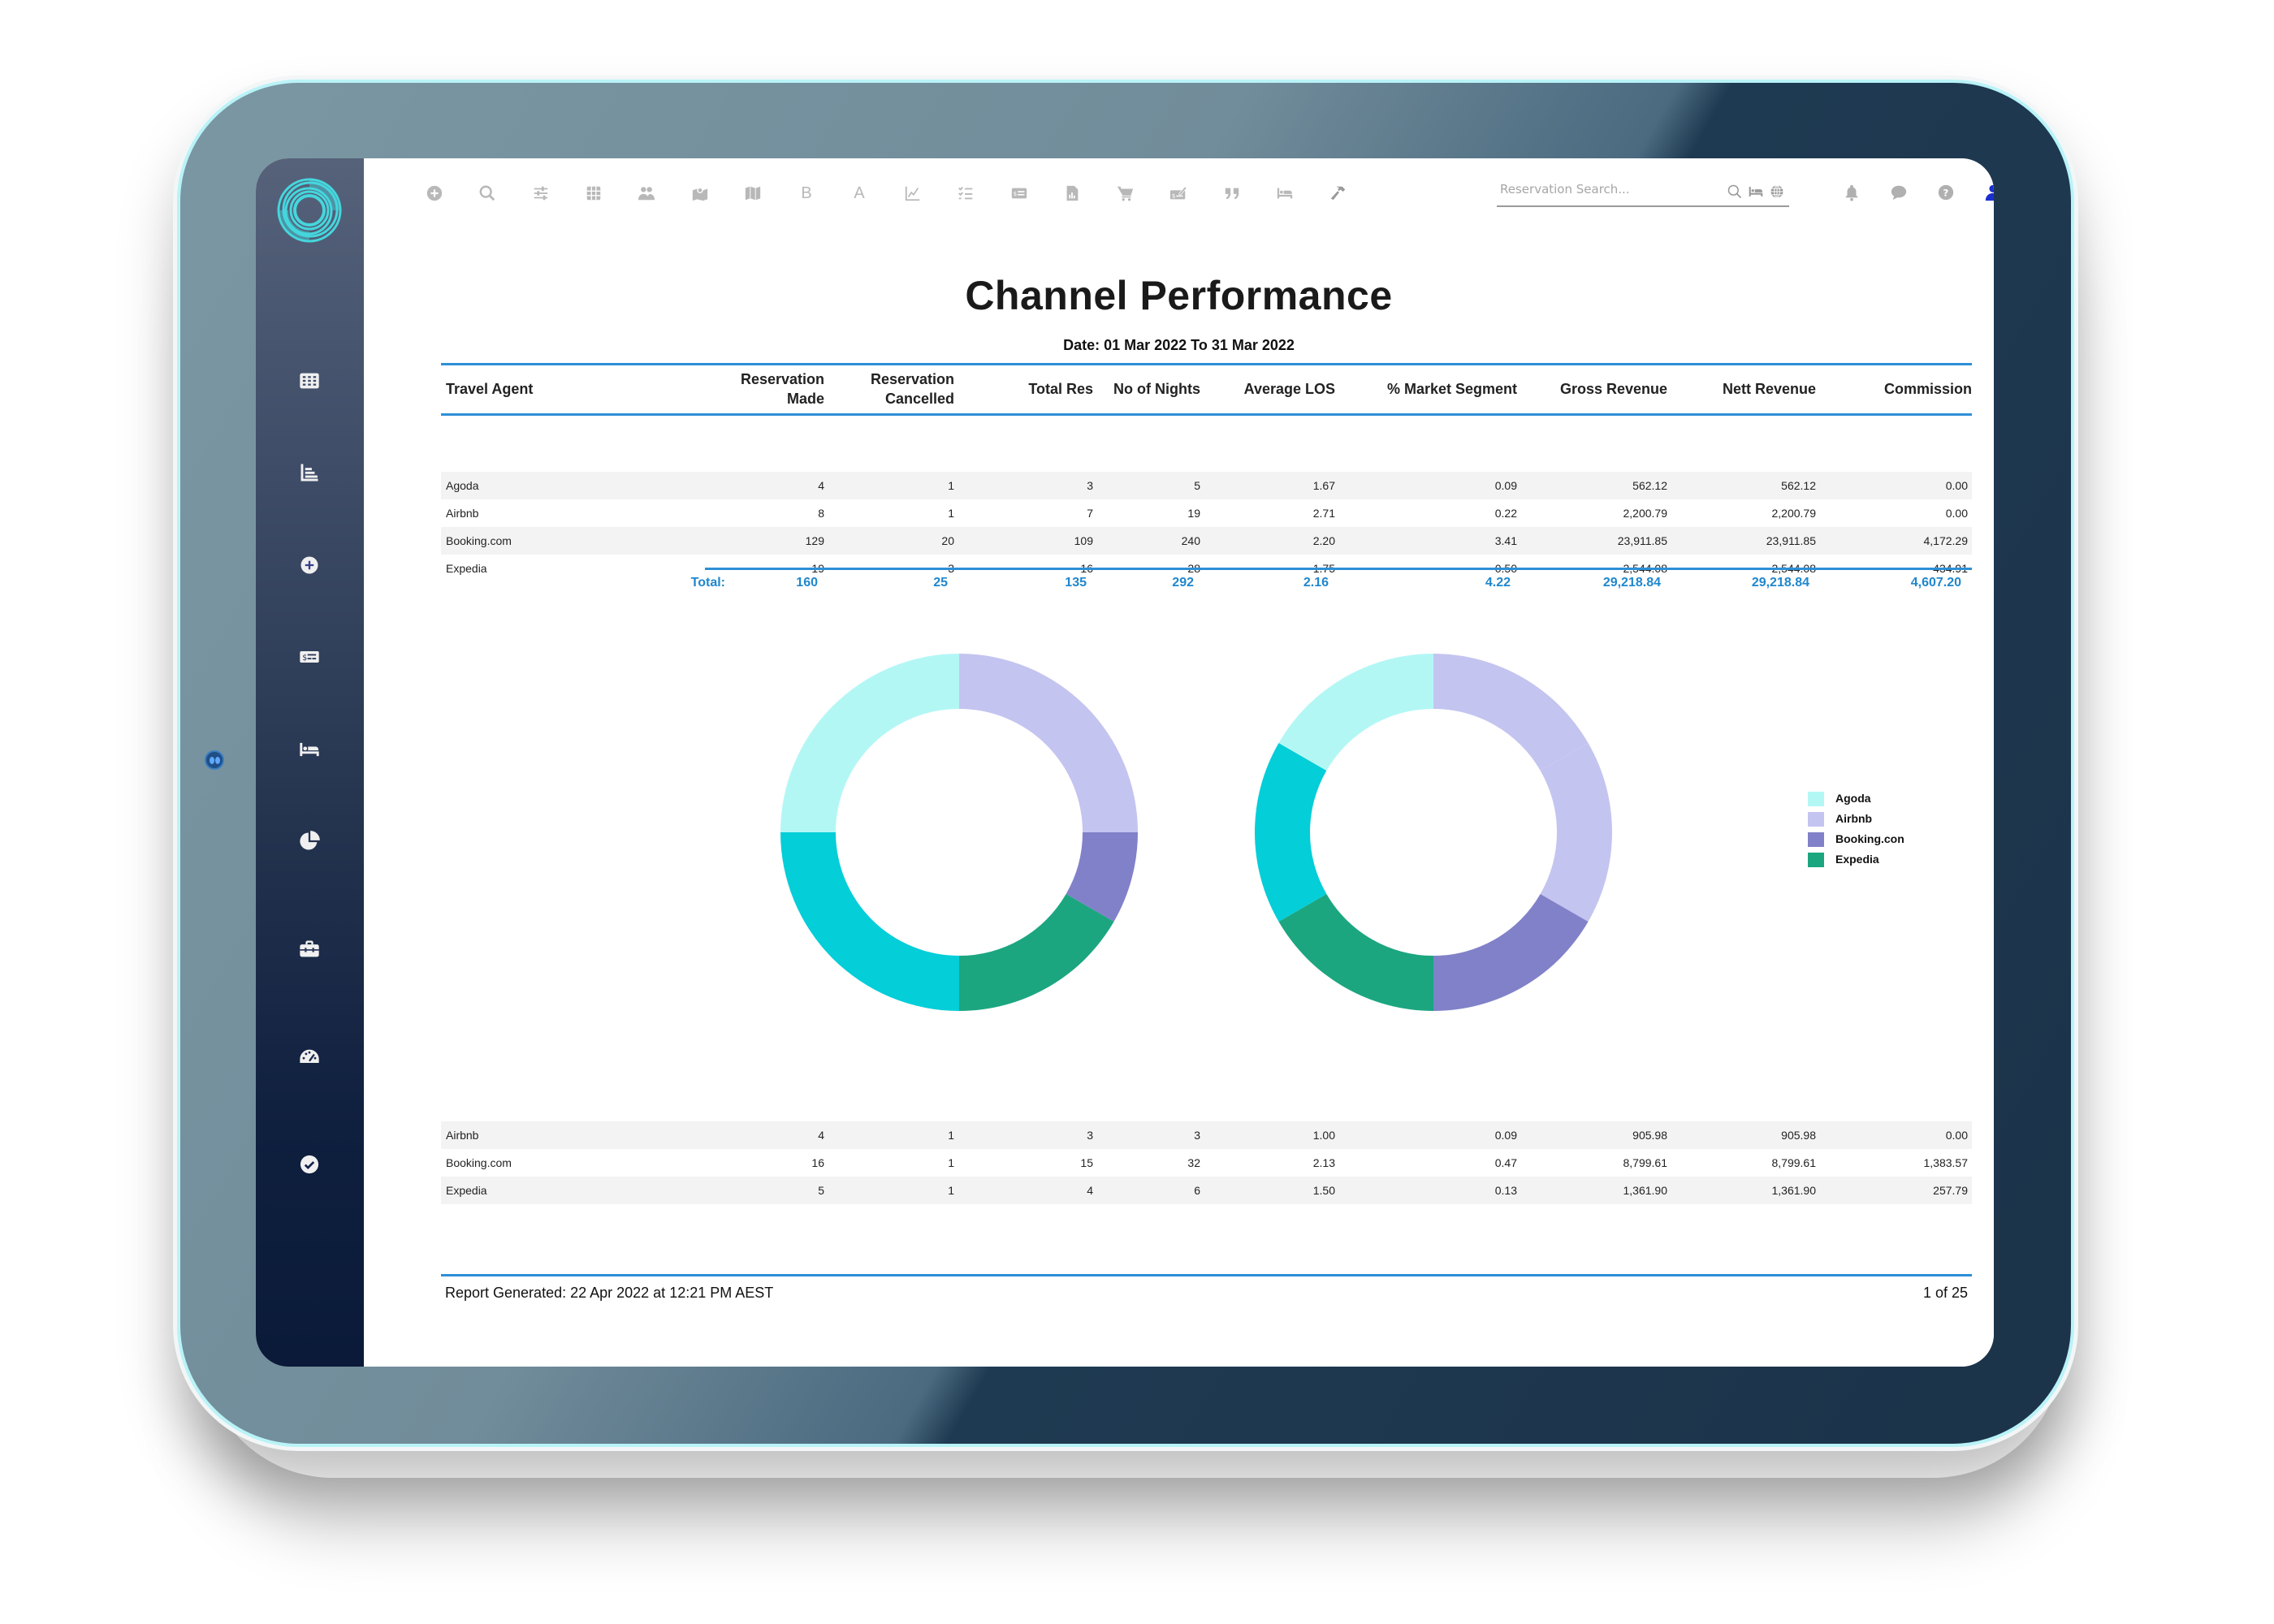  I want to click on donut-1-slice-unlabeled, so click(869, 922).